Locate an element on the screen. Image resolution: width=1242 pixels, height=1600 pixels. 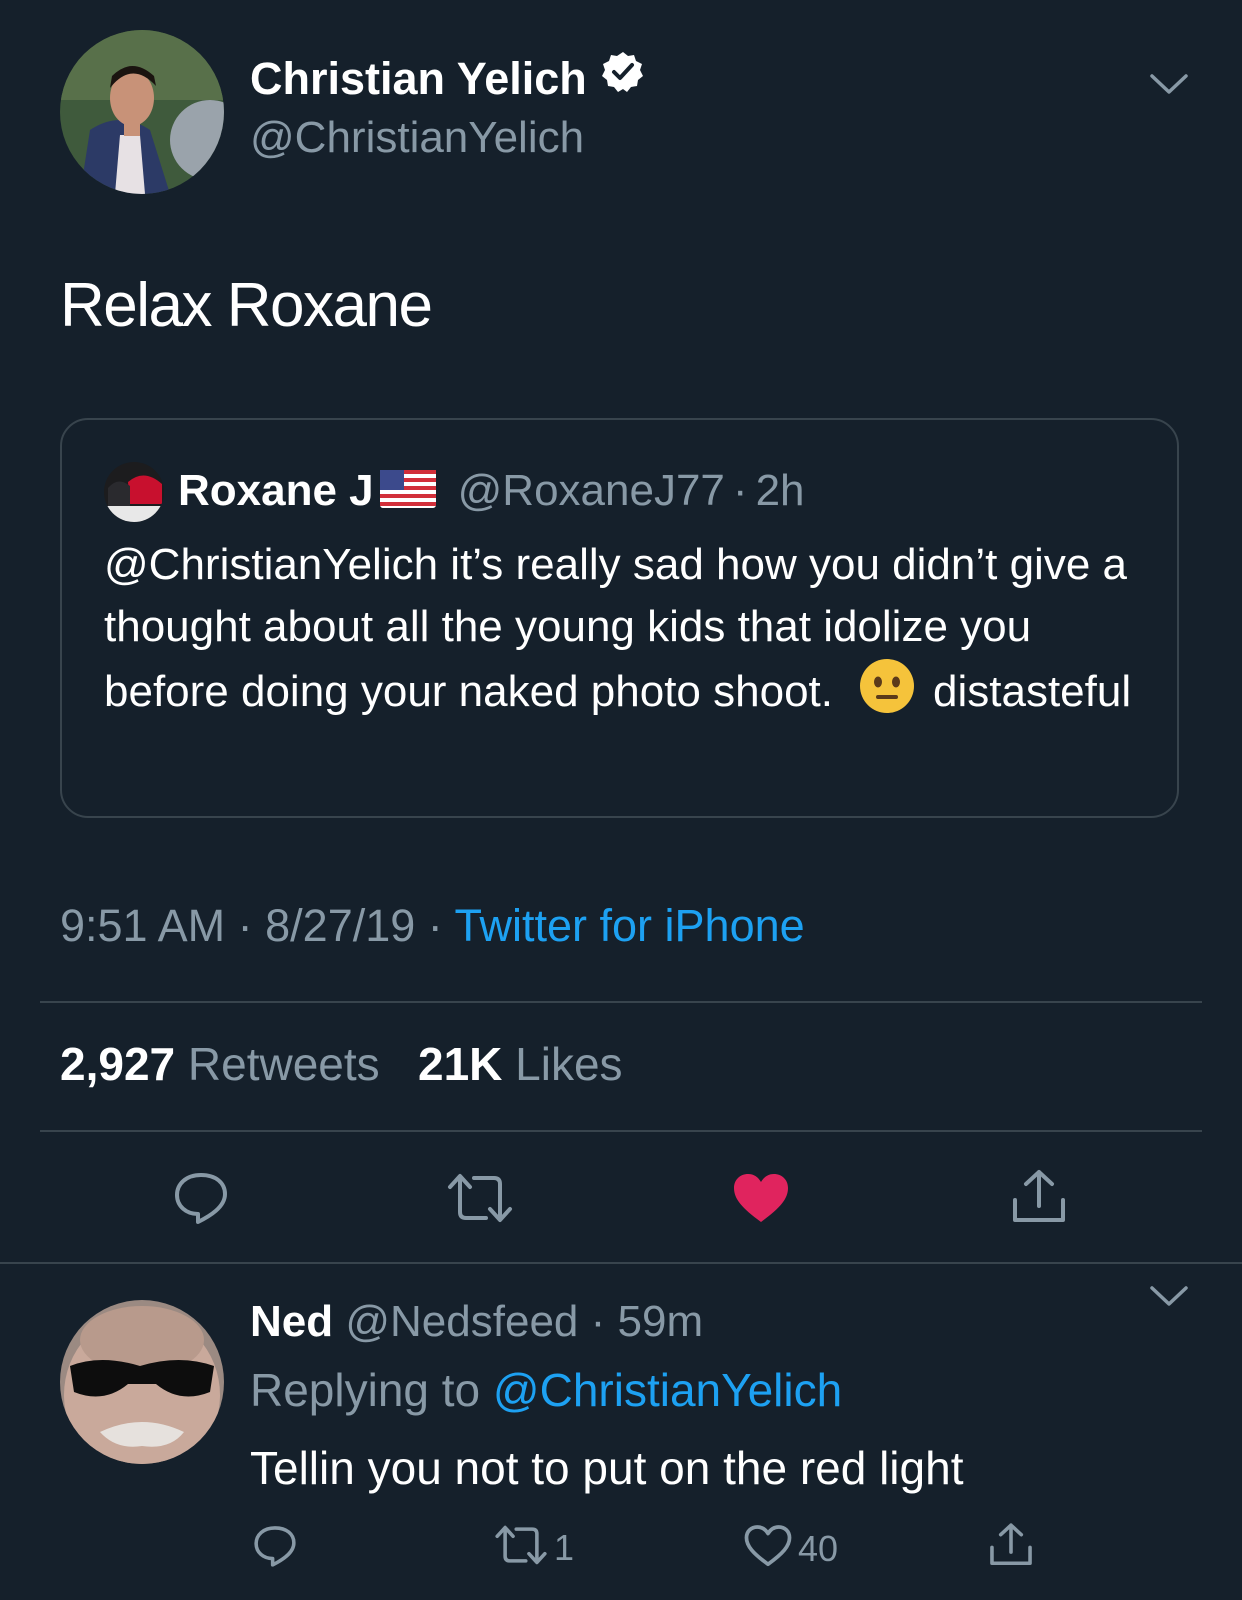
likes-stat: 21K Likes is located at coordinates (520, 1064).